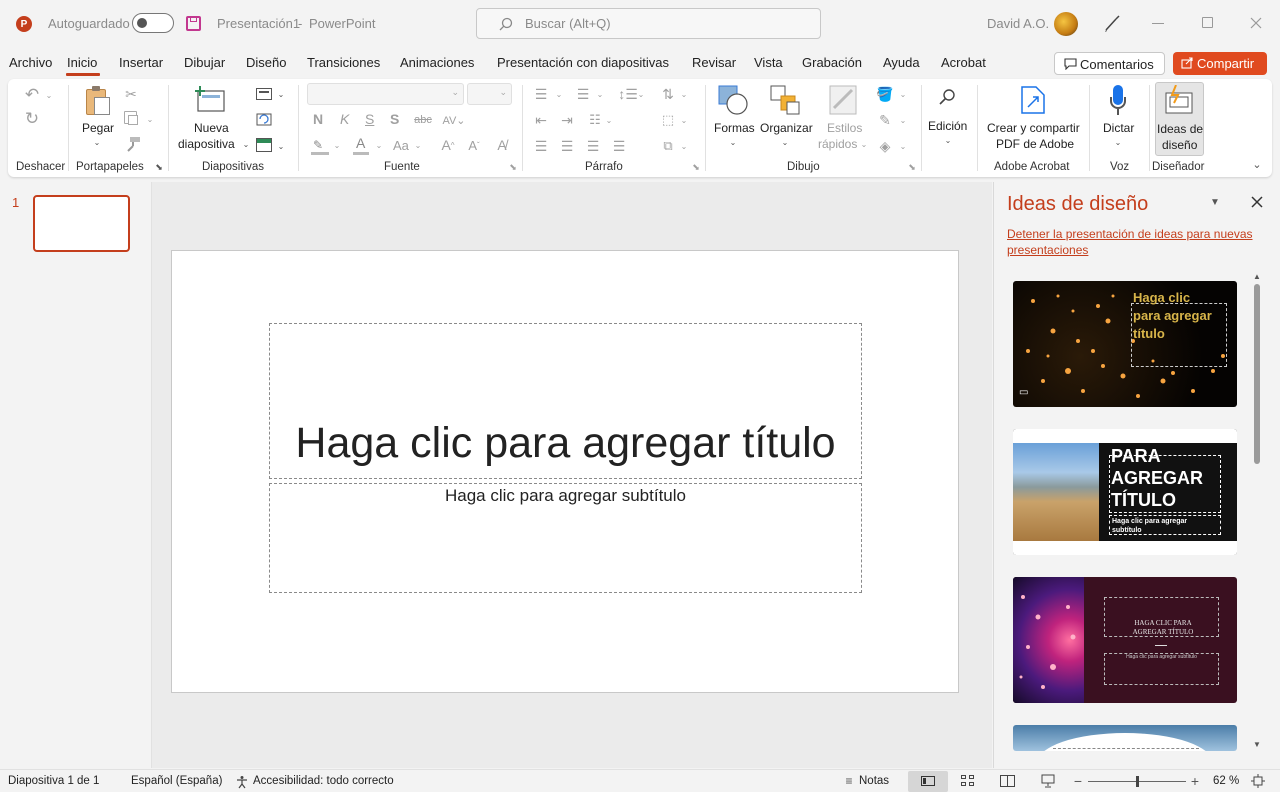 The image size is (1280, 792). I want to click on italic-button: K, so click(344, 119).